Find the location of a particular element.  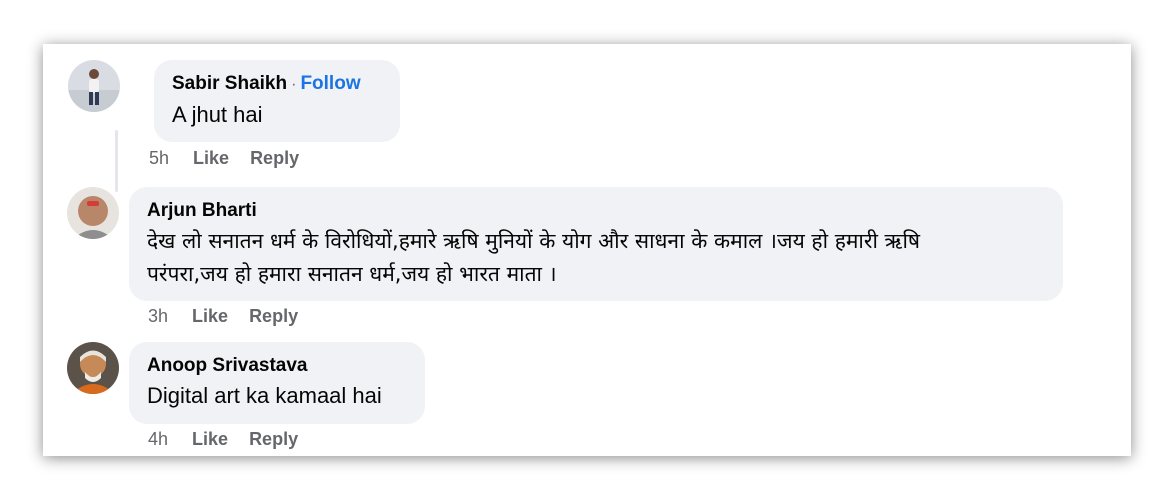

comment-actions: 5h Like Reply is located at coordinates (234, 158).